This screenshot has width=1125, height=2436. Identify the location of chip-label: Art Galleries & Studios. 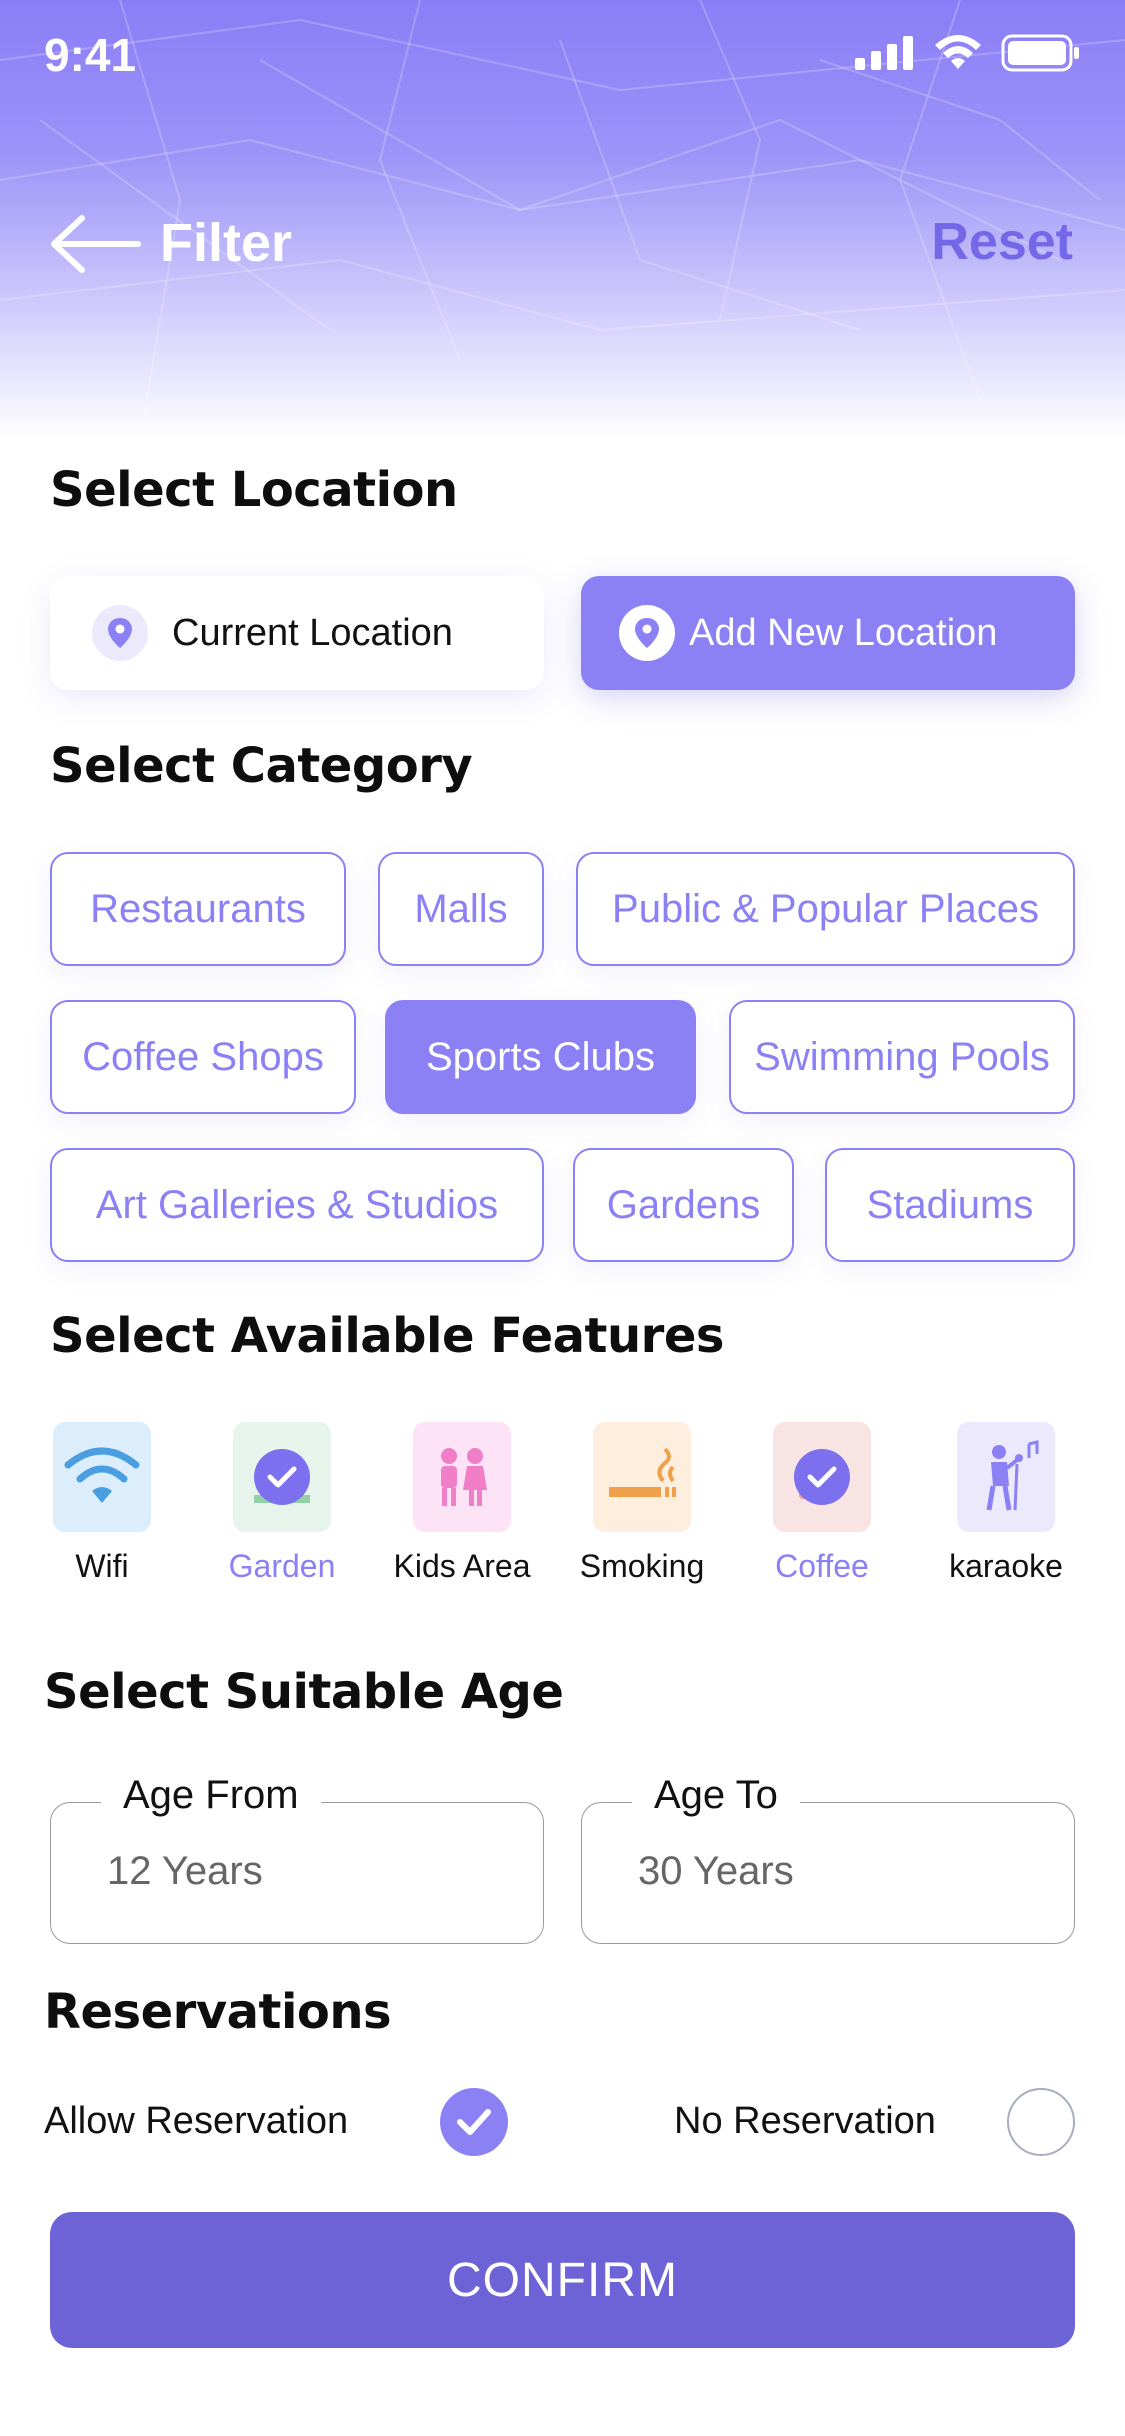
(297, 1204).